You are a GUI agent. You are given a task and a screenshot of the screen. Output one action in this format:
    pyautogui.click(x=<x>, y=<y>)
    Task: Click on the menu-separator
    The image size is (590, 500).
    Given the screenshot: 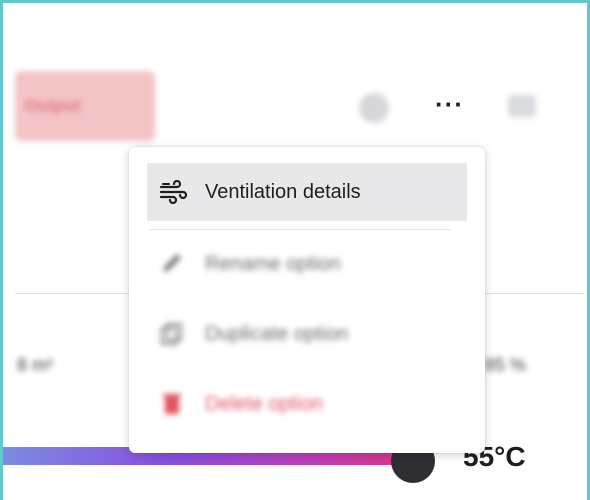 What is the action you would take?
    pyautogui.click(x=300, y=229)
    